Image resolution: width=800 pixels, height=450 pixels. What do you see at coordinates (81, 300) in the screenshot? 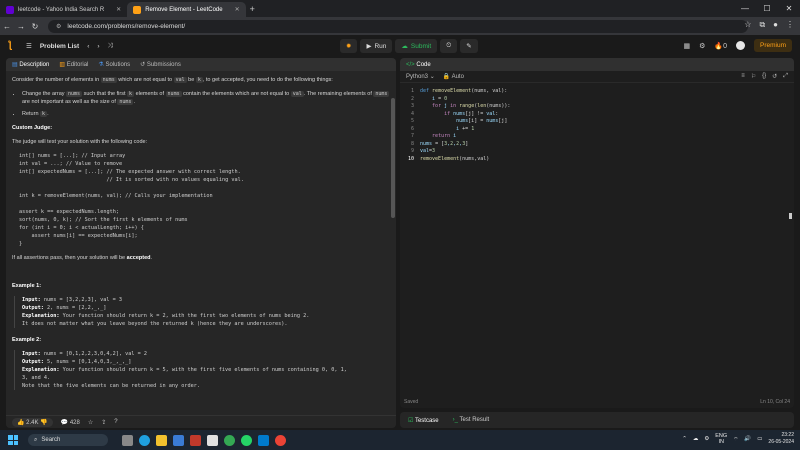
I see `value: nums = [3,2,2,3], val = 3` at bounding box center [81, 300].